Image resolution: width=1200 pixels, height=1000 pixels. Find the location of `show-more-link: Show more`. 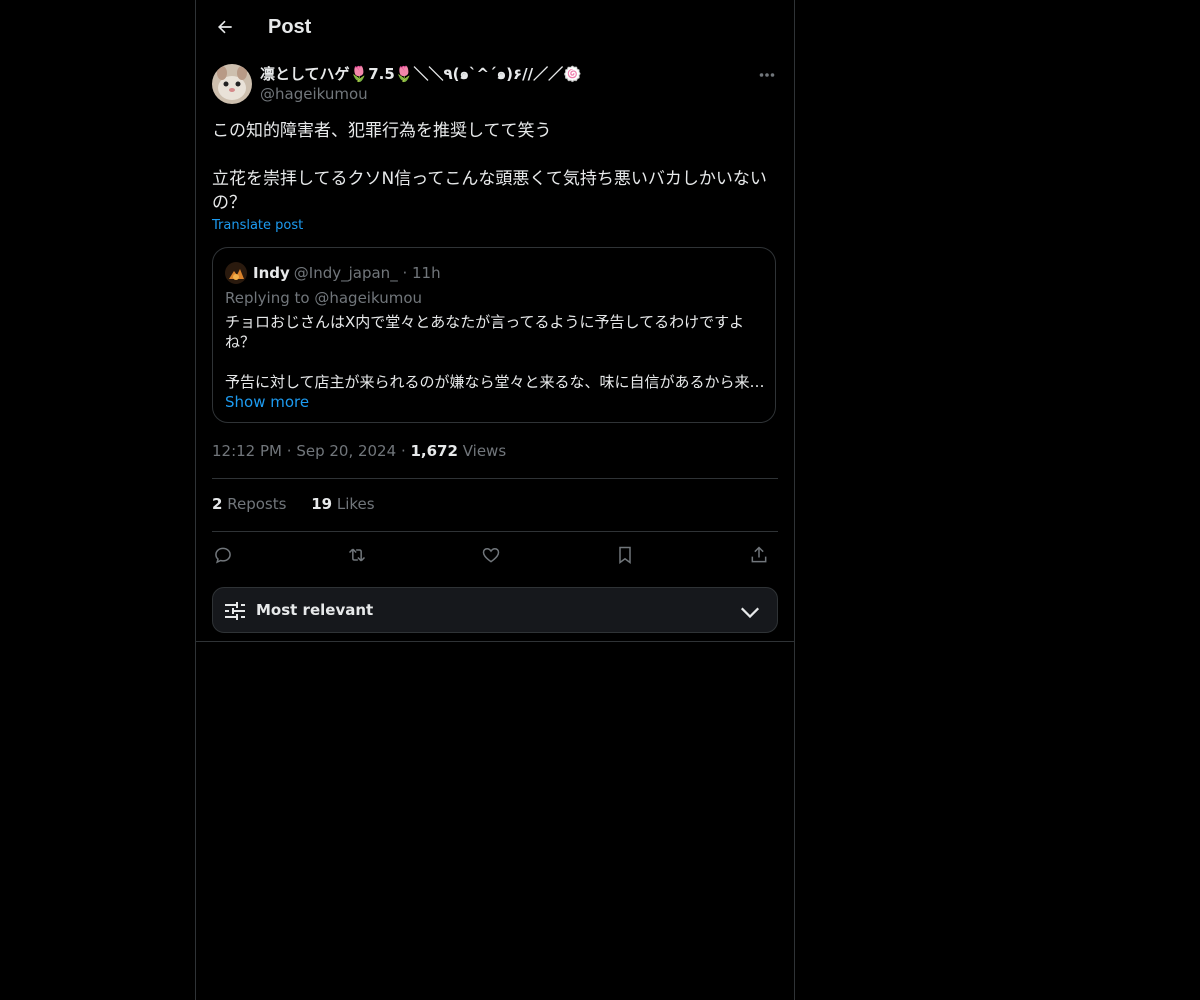

show-more-link: Show more is located at coordinates (267, 402).